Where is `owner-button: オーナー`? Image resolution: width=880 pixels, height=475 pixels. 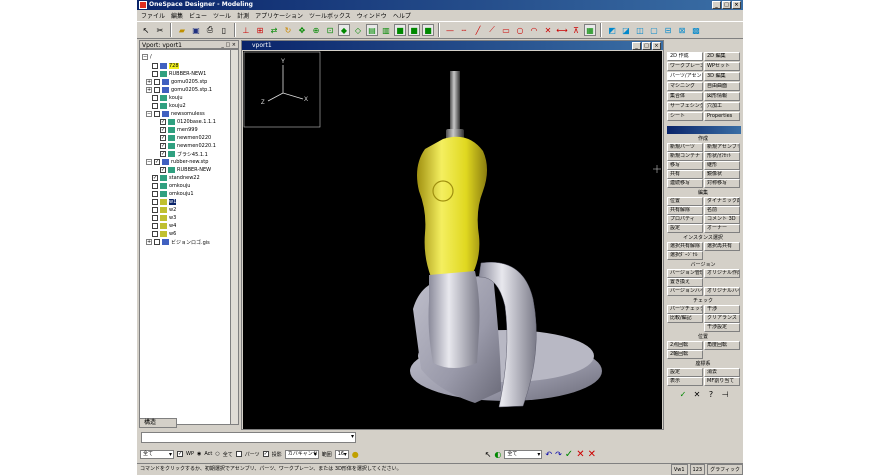
owner-button: オーナー is located at coordinates (722, 228).